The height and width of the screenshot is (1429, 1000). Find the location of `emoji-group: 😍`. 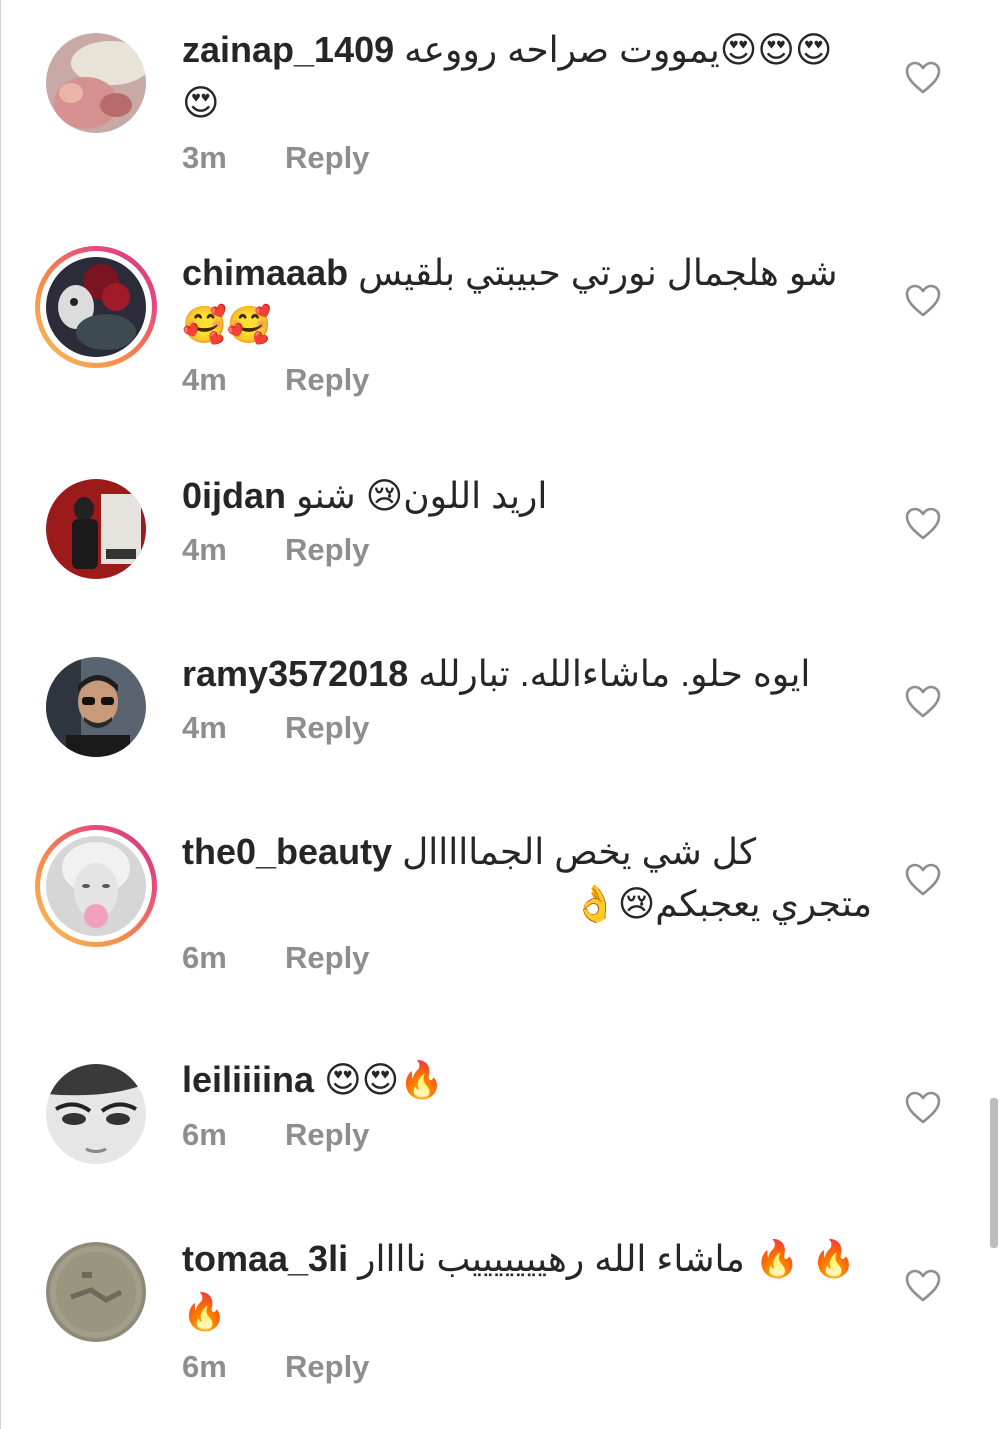

emoji-group: 😍 is located at coordinates (201, 103).